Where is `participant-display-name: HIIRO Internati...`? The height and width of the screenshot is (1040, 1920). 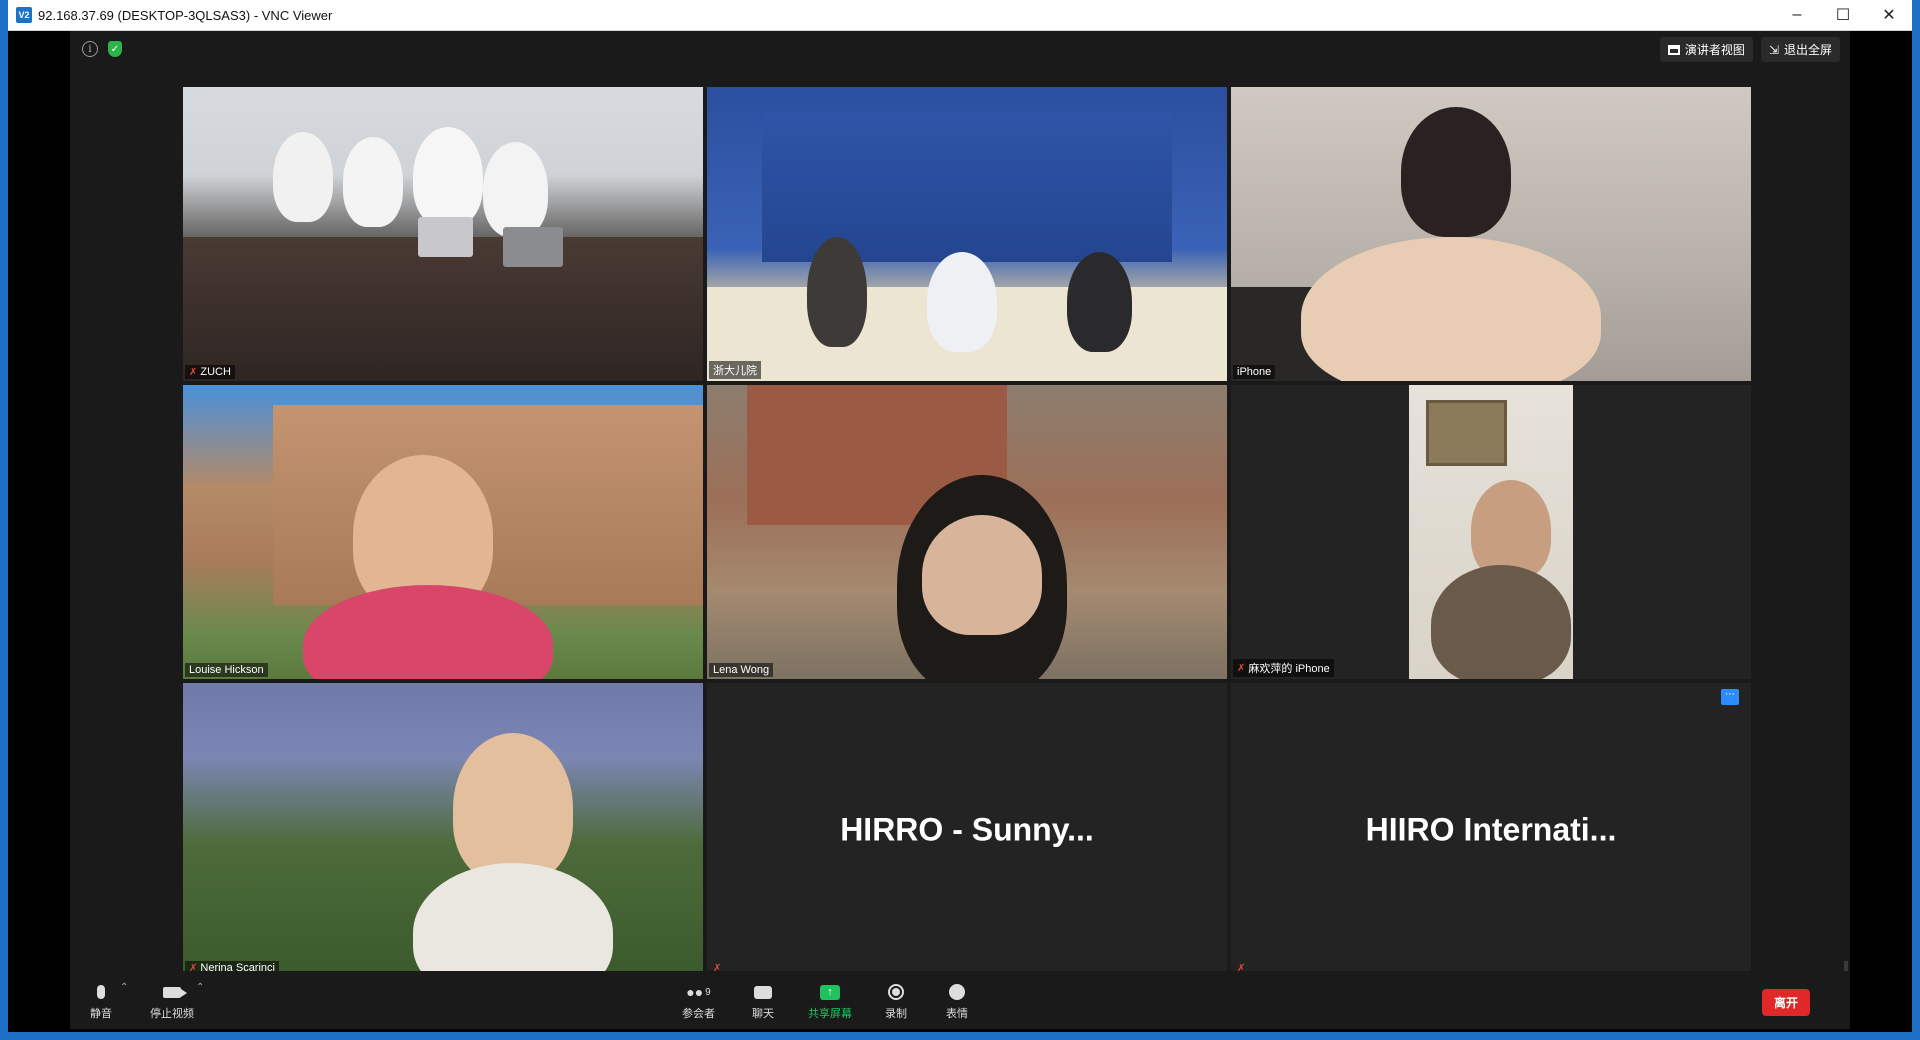 participant-display-name: HIIRO Internati... is located at coordinates (1491, 829).